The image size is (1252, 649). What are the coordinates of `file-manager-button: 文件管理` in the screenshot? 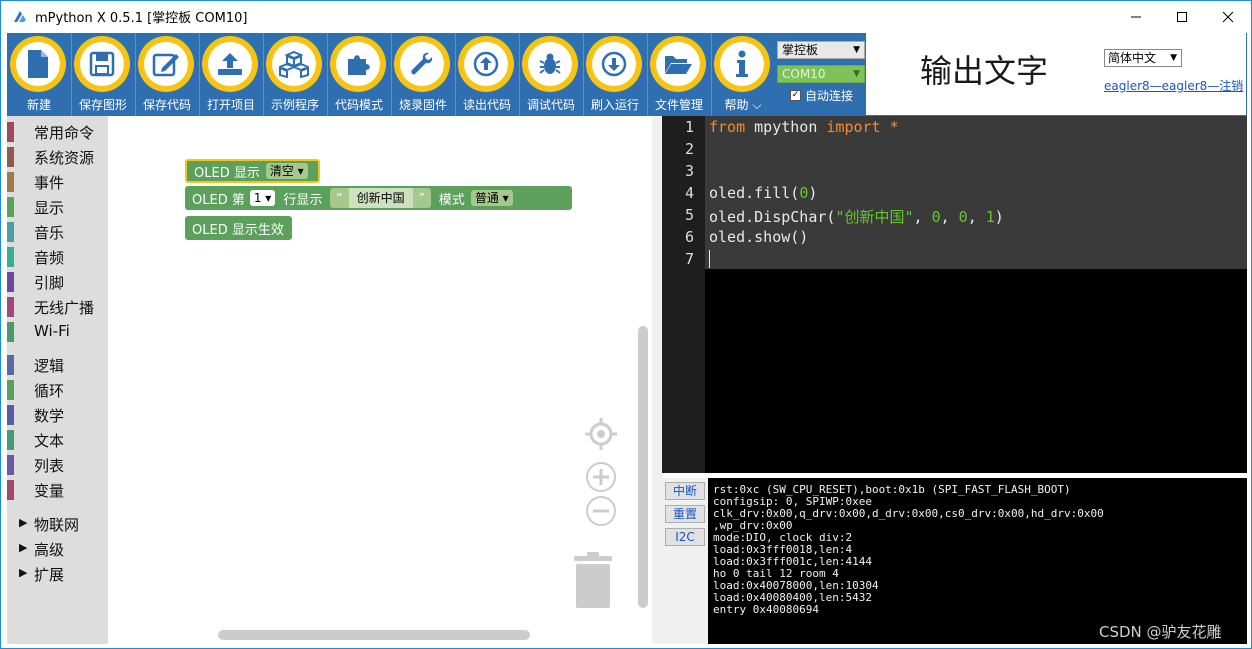 It's located at (679, 74).